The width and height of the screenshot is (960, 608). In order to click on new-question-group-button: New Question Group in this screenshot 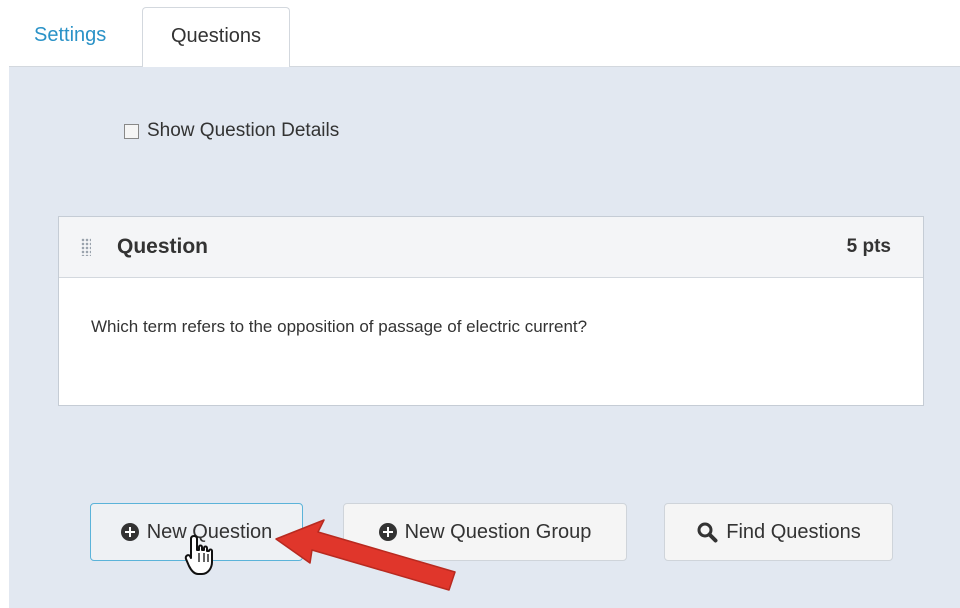, I will do `click(485, 532)`.